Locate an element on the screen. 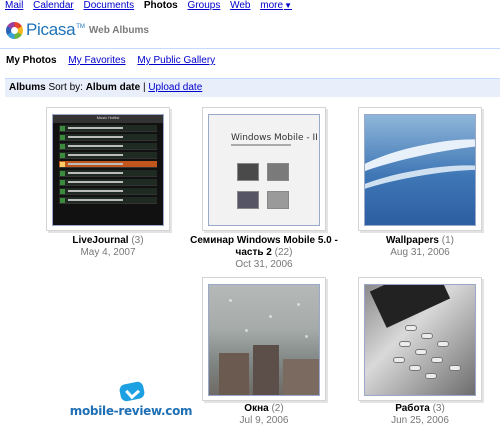 The height and width of the screenshot is (446, 500). album-thumbnail-livejournal: Music Hotlist is located at coordinates (108, 169).